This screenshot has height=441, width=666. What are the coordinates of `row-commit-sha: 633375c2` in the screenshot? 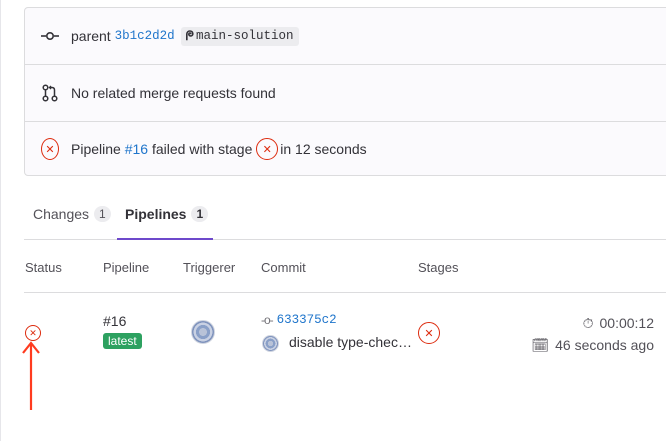 It's located at (307, 320).